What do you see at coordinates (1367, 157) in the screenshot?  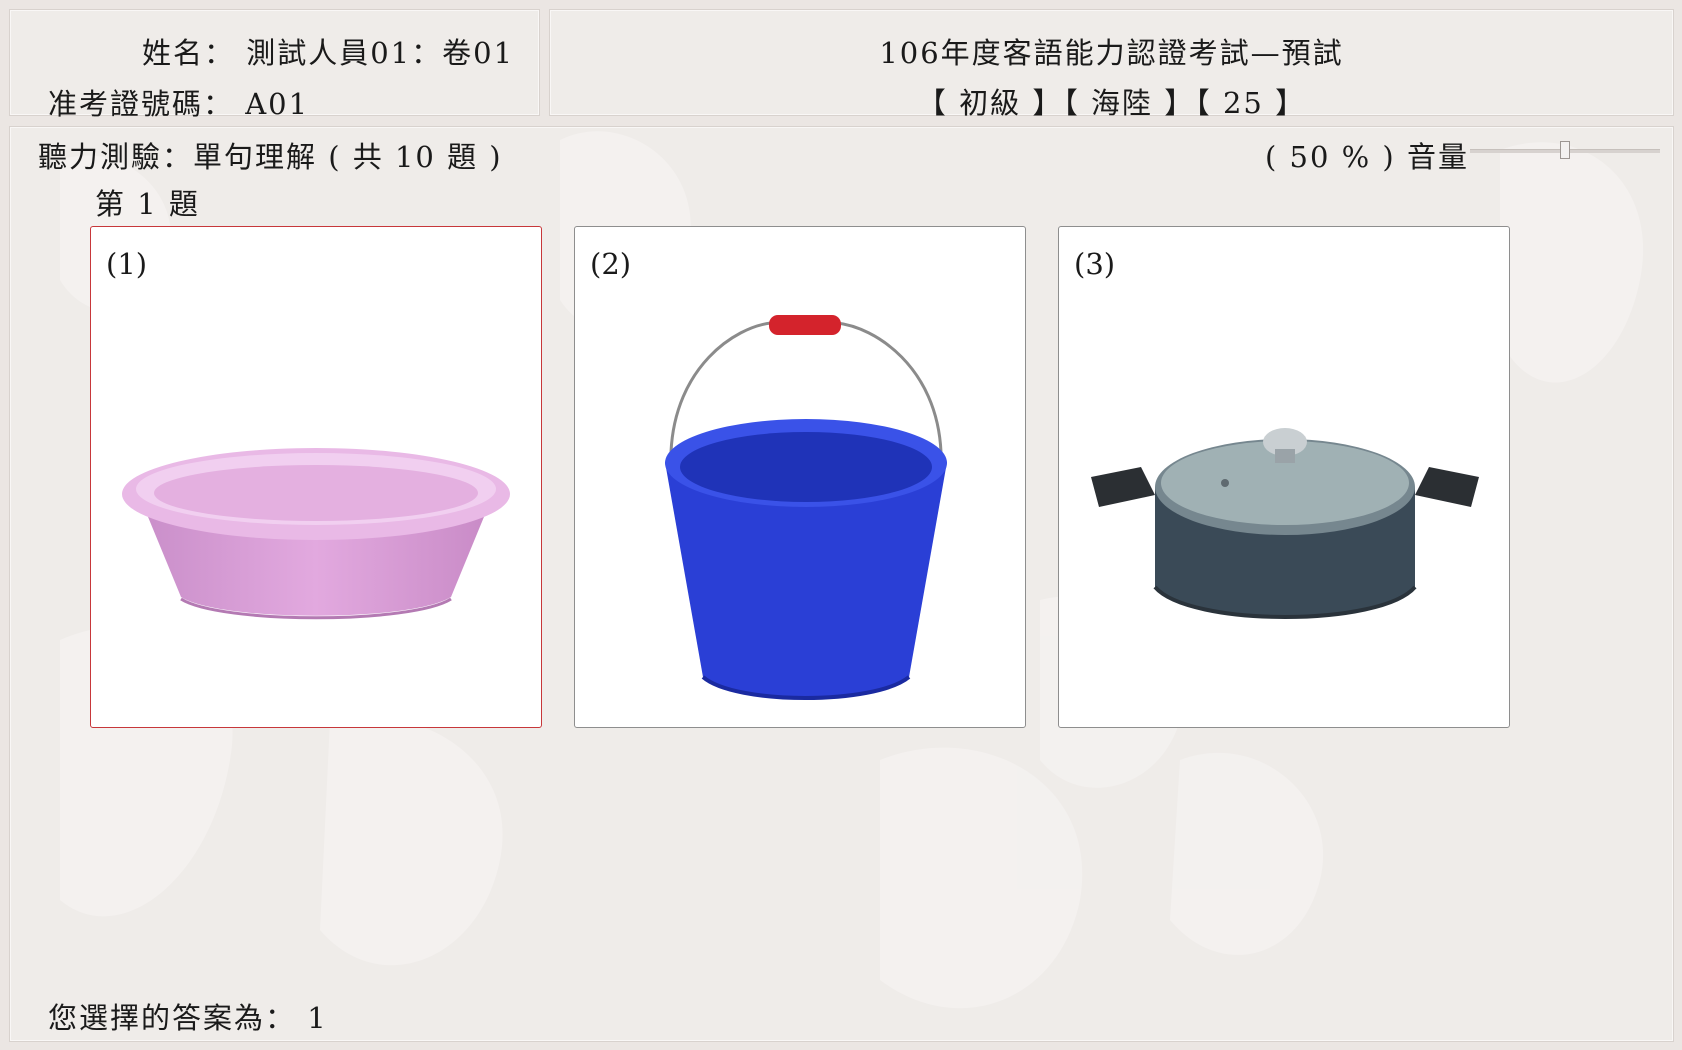 I see `volume-label: ( 50 % ) 音量` at bounding box center [1367, 157].